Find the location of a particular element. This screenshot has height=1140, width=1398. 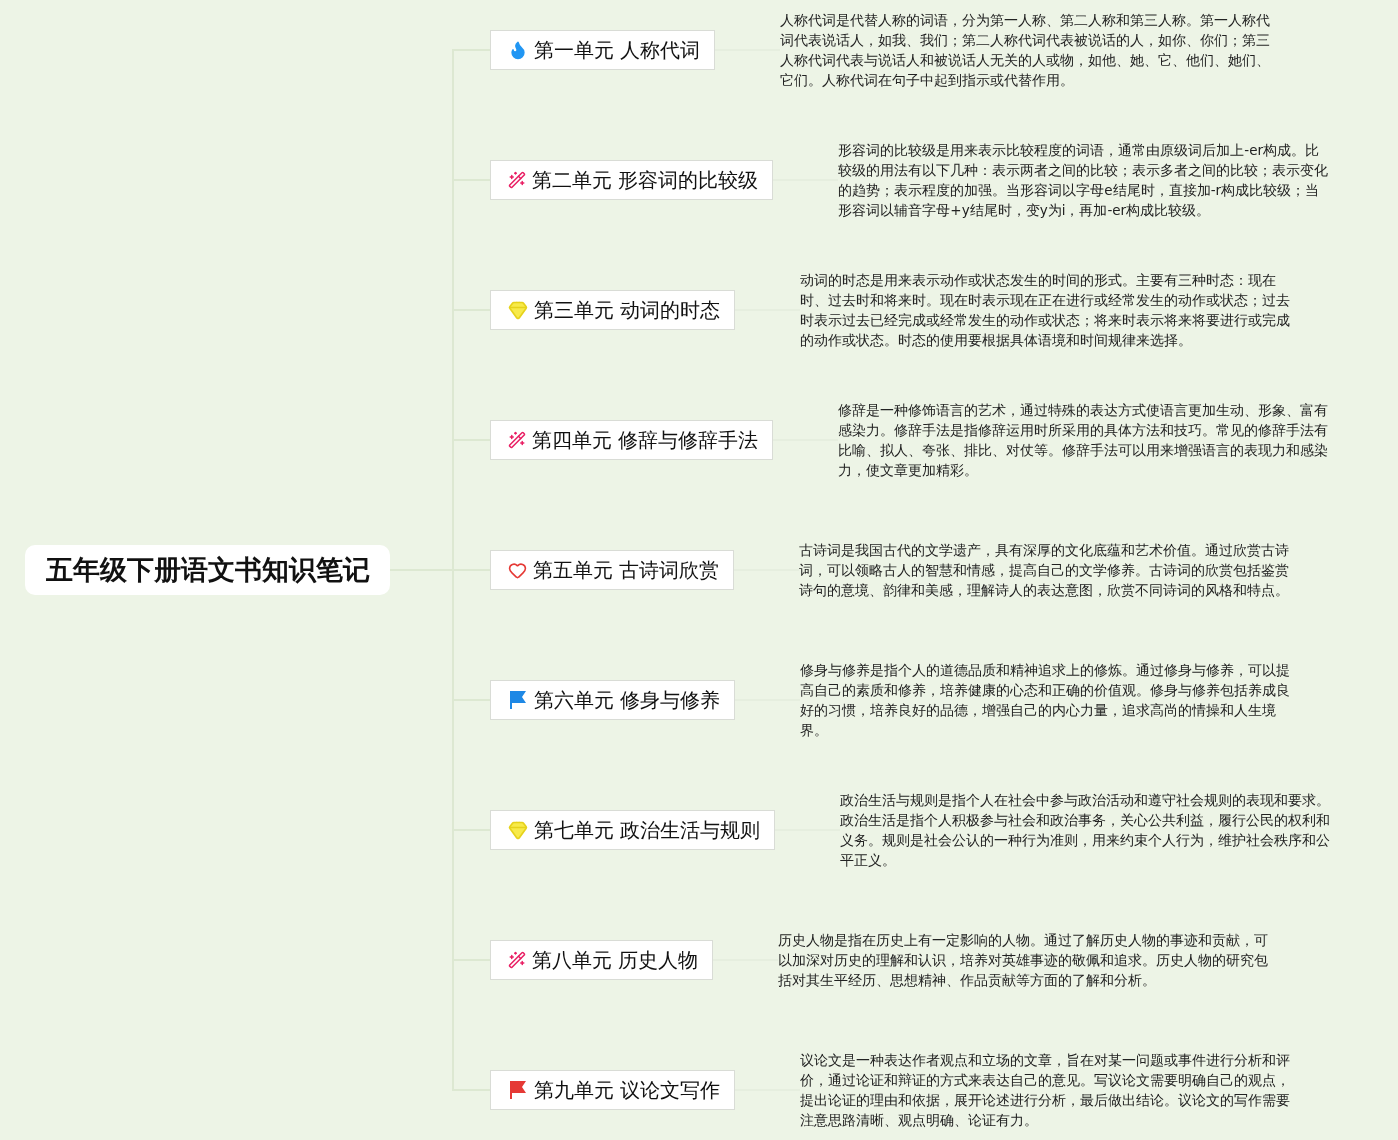

topic-label: 第五单元 古诗词欣赏 is located at coordinates (626, 570).